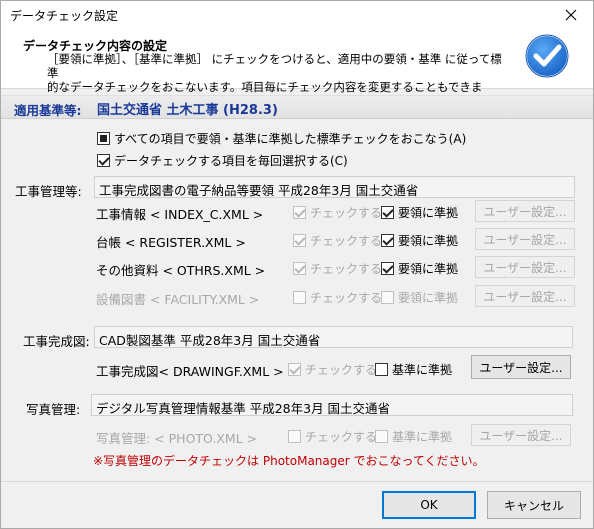 The width and height of the screenshot is (594, 529). I want to click on row-index-c-label: 工事情報 < INDEX_C.XML >, so click(180, 214).